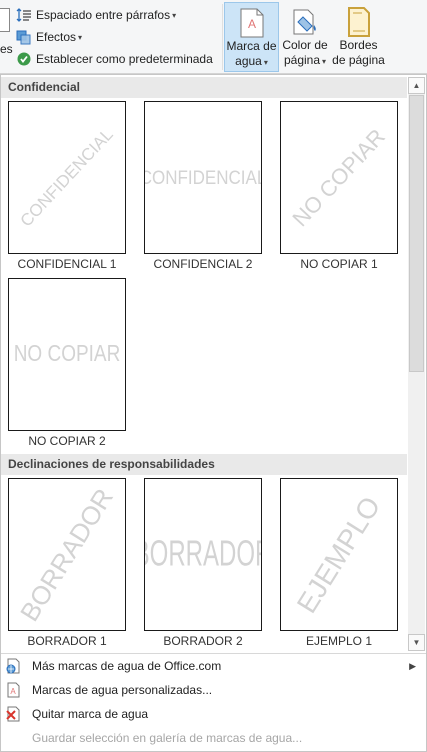 This screenshot has width=427, height=752. Describe the element at coordinates (90, 714) in the screenshot. I see `menu-item-label: Quitar marca de agua` at that location.